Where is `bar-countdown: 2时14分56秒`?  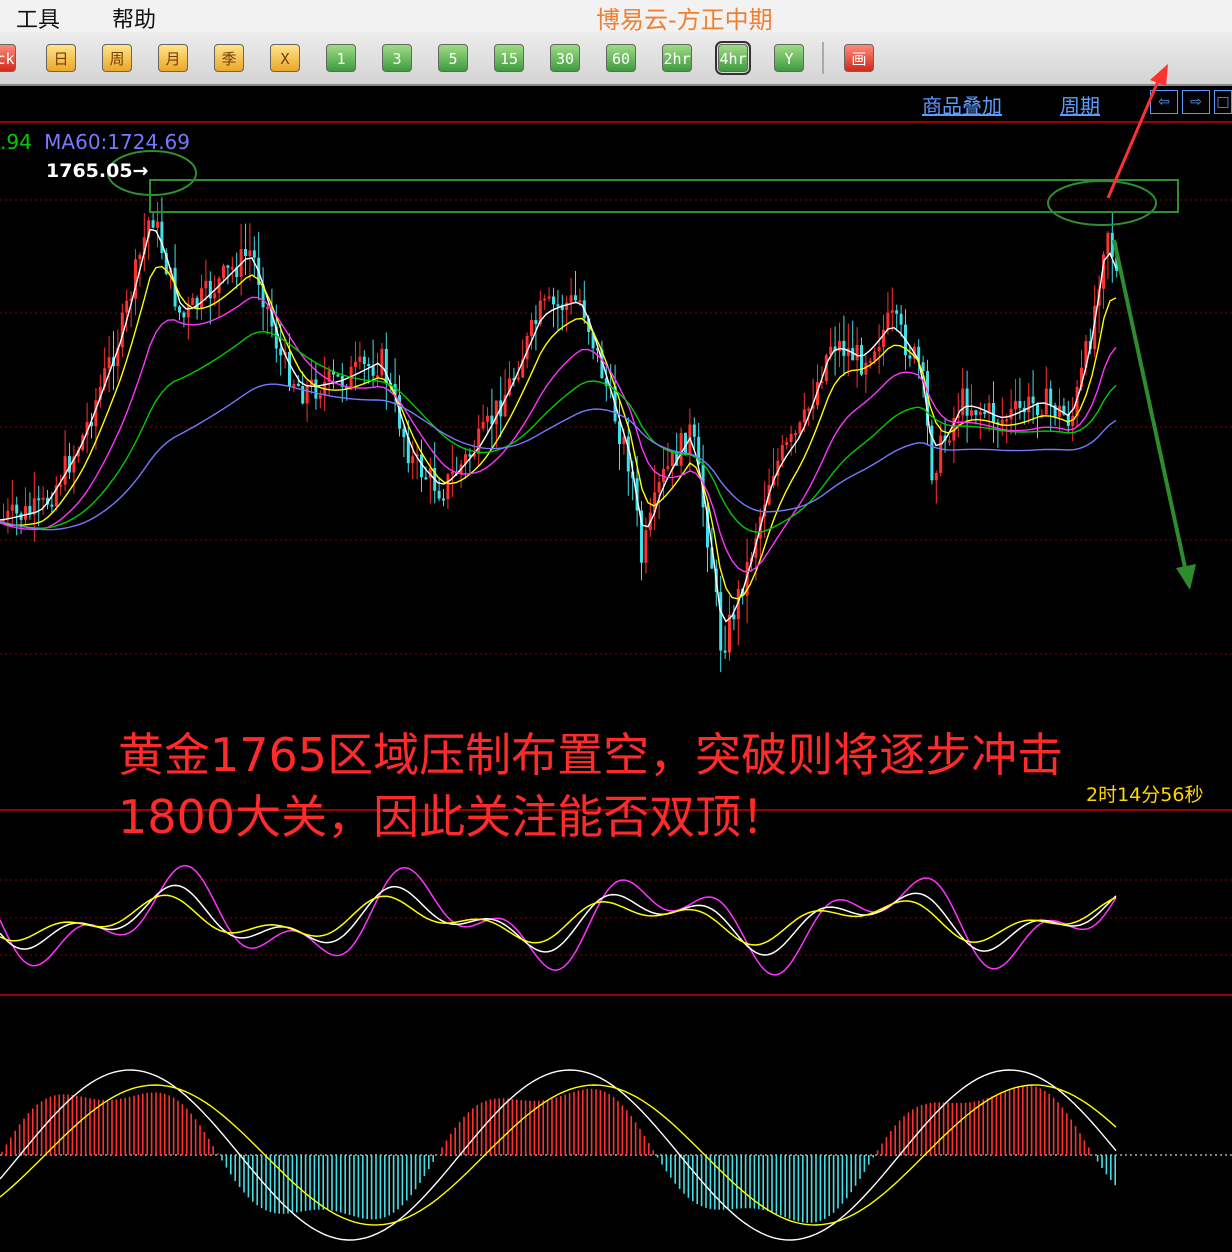
bar-countdown: 2时14分56秒 is located at coordinates (1145, 795).